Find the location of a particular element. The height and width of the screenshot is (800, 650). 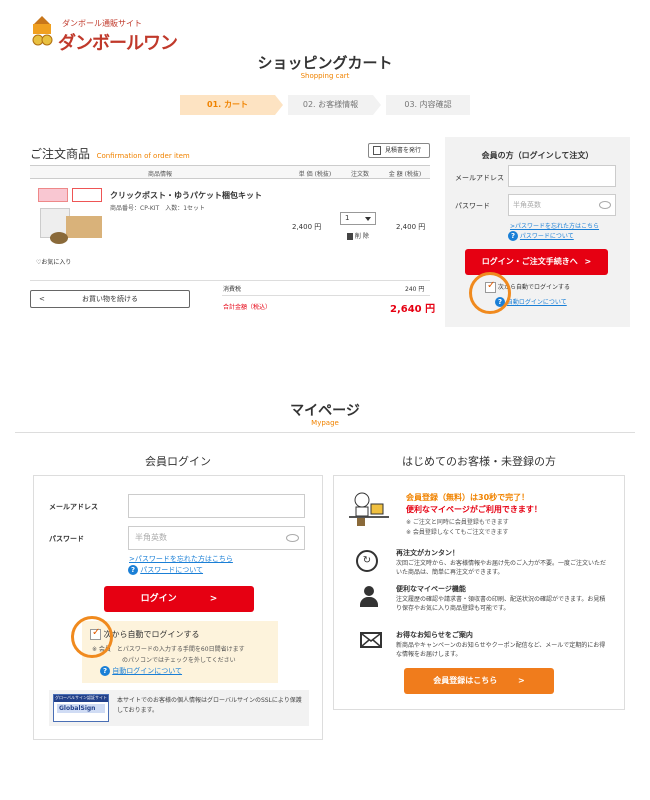

cart-subtitle: Shopping cart is located at coordinates (325, 76).